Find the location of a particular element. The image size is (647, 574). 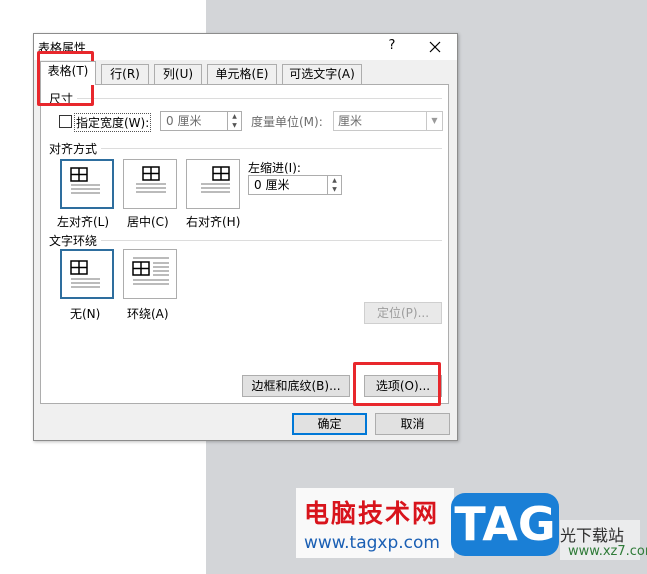

width-value-field: 0 厘米 ▲ ▼ is located at coordinates (201, 121).